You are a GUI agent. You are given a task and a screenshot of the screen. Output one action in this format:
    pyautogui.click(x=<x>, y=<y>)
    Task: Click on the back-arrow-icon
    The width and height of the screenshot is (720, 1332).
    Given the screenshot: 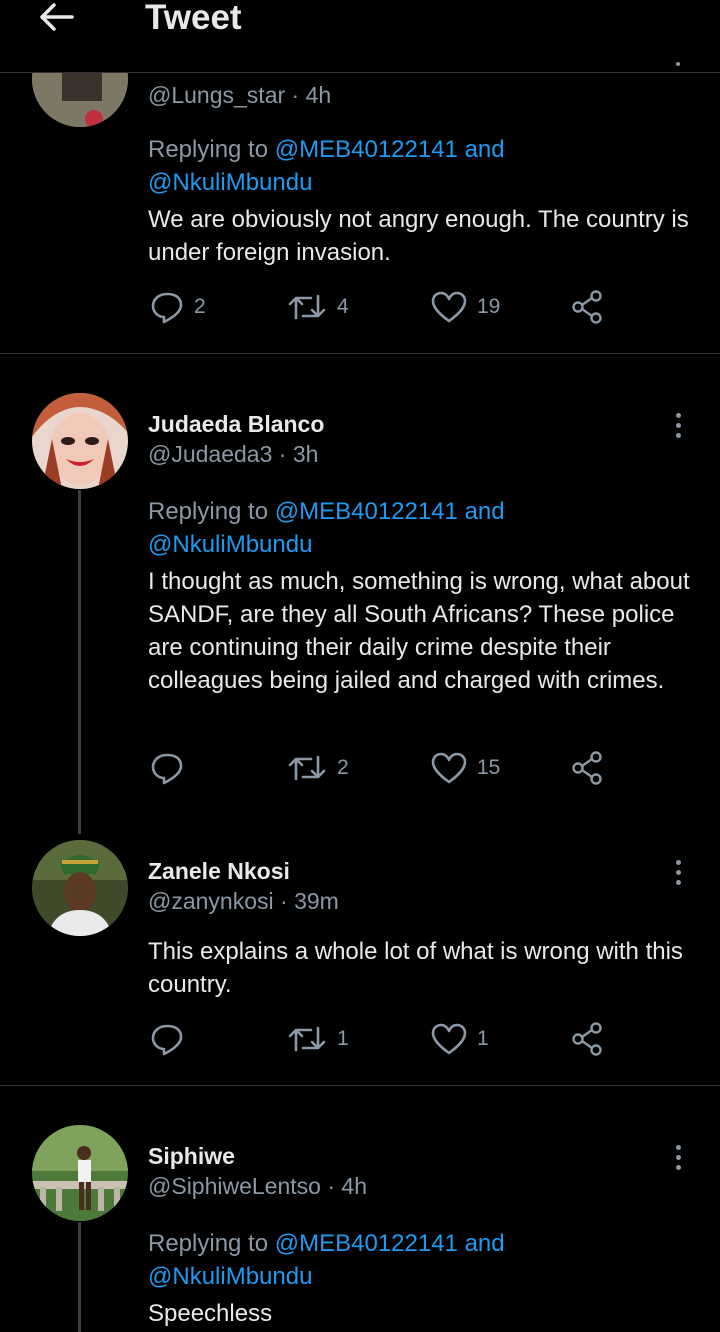 What is the action you would take?
    pyautogui.click(x=57, y=17)
    